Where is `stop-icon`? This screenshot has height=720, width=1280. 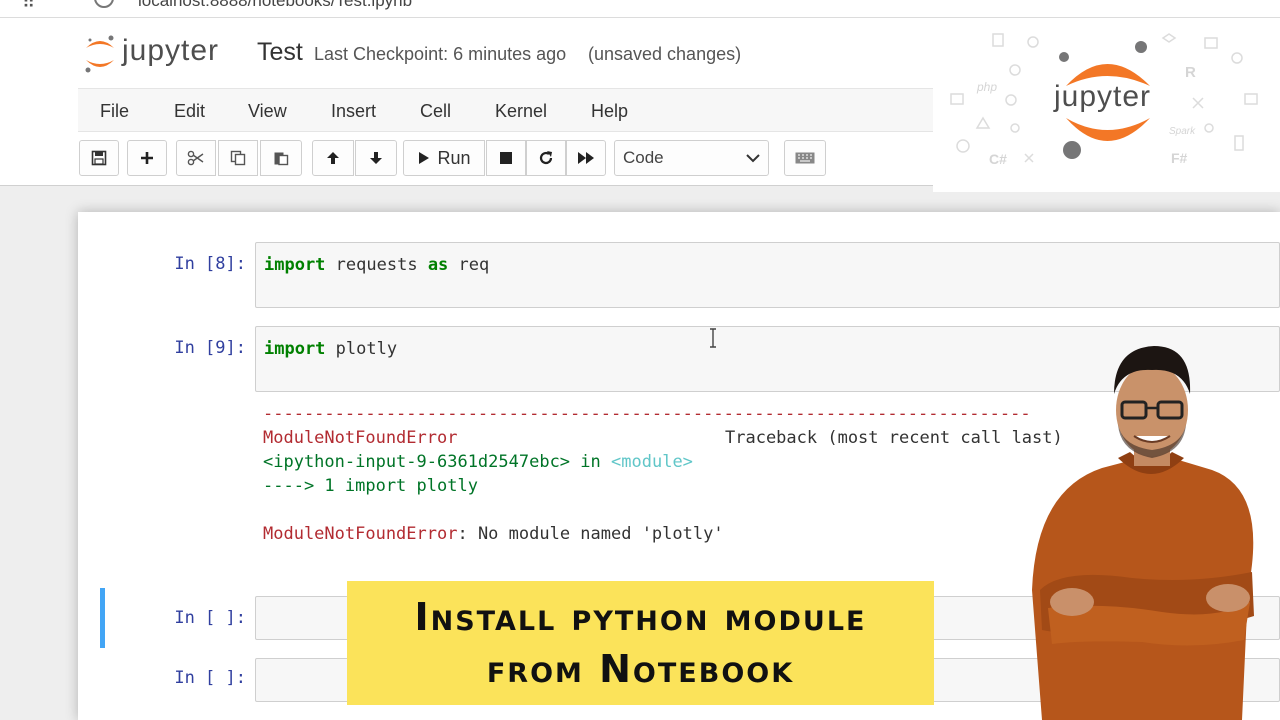 stop-icon is located at coordinates (506, 158).